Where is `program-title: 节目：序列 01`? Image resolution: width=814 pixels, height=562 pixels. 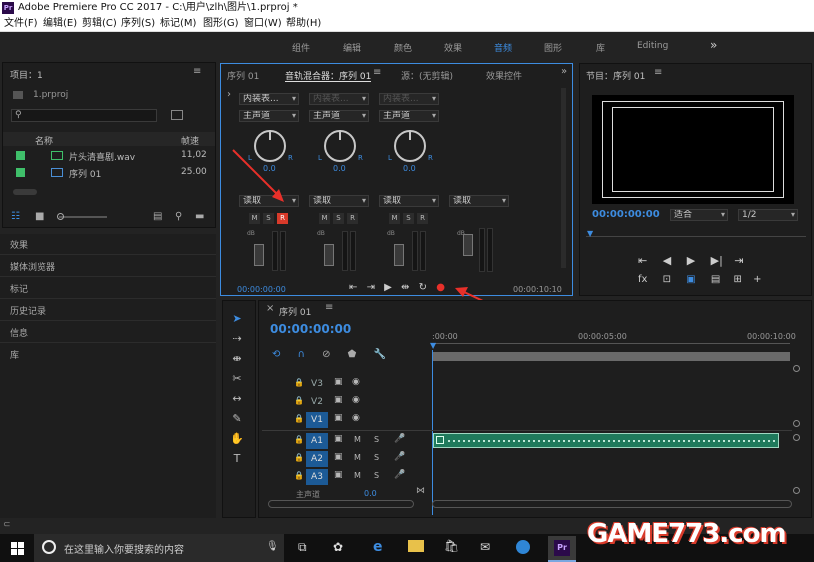
program-title: 节目：序列 01 is located at coordinates (616, 77).